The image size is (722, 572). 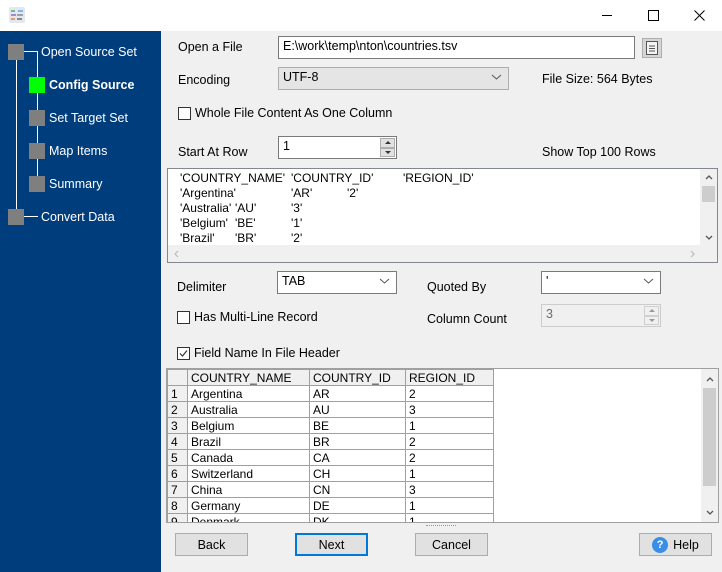 I want to click on table-cell: Denmark, so click(x=248, y=517).